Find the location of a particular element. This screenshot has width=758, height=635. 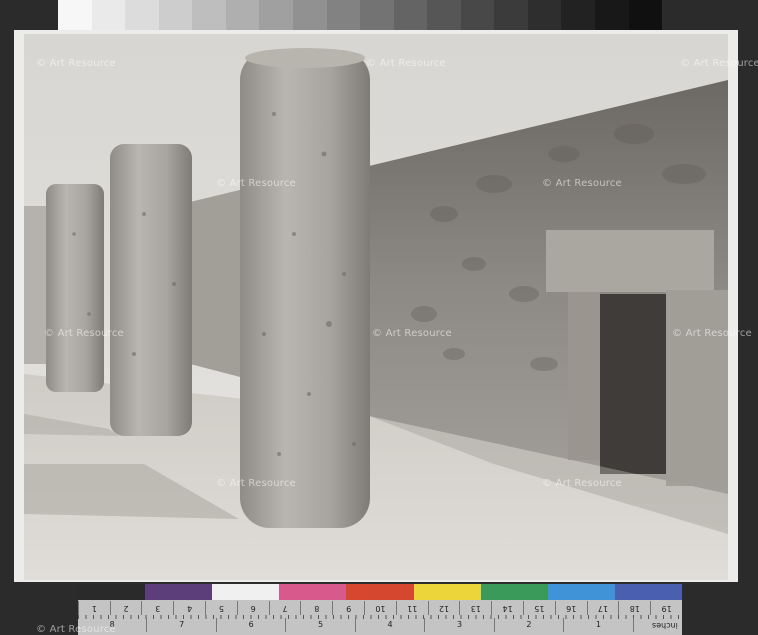

ruler-number: 8 is located at coordinates (316, 608).